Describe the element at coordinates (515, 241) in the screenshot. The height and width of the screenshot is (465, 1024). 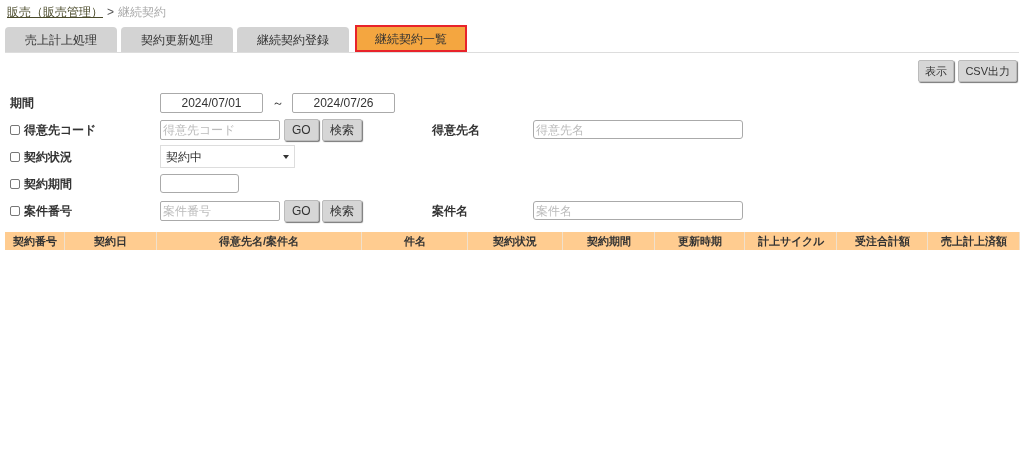
I see `column-header: 契約状況` at that location.